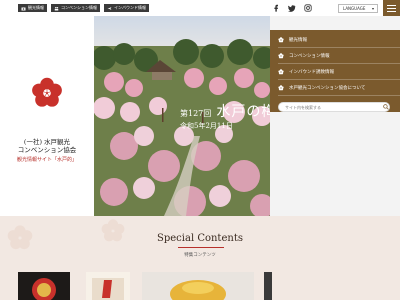 Image resolution: width=400 pixels, height=300 pixels. Describe the element at coordinates (309, 56) in the screenshot. I see `nav-item-label: コンベンション情報` at that location.